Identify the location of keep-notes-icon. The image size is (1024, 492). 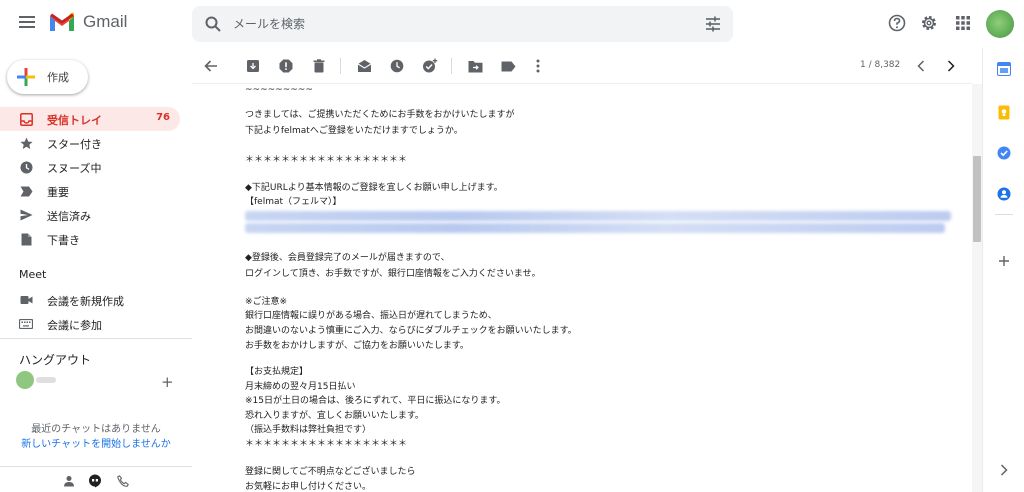
(1004, 112).